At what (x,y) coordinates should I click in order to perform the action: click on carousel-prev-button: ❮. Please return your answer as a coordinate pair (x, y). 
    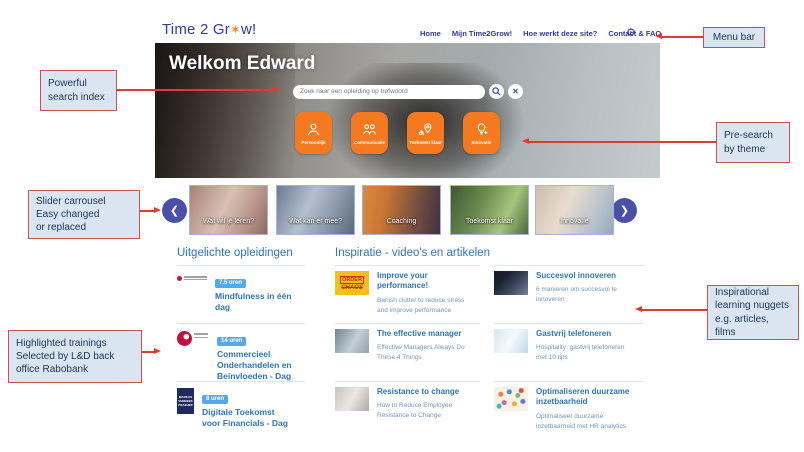
    Looking at the image, I should click on (174, 210).